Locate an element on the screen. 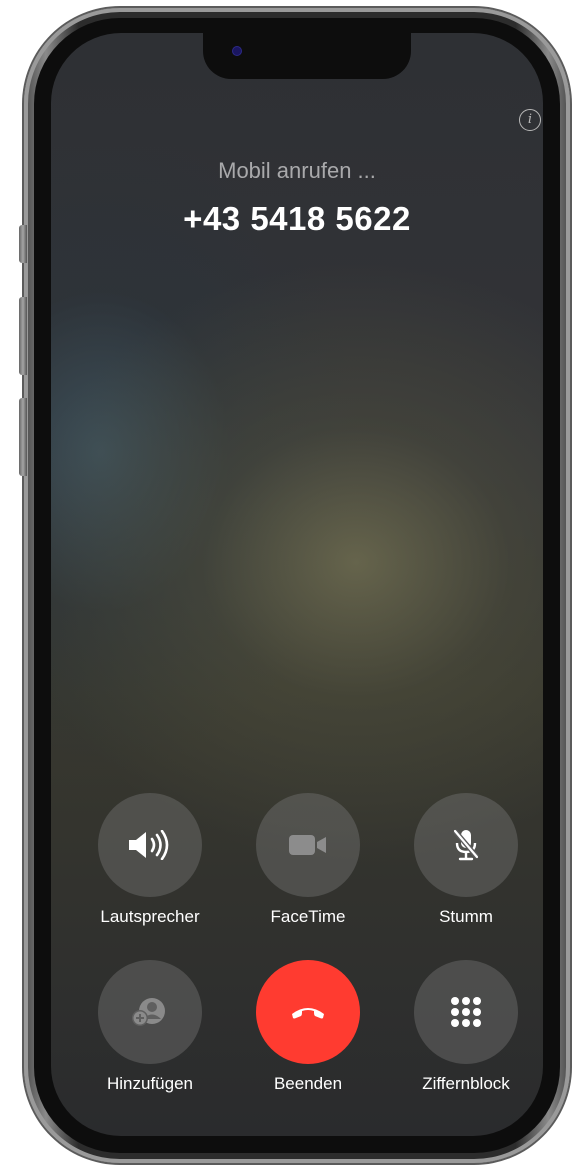  keypad-icon is located at coordinates (466, 1012).